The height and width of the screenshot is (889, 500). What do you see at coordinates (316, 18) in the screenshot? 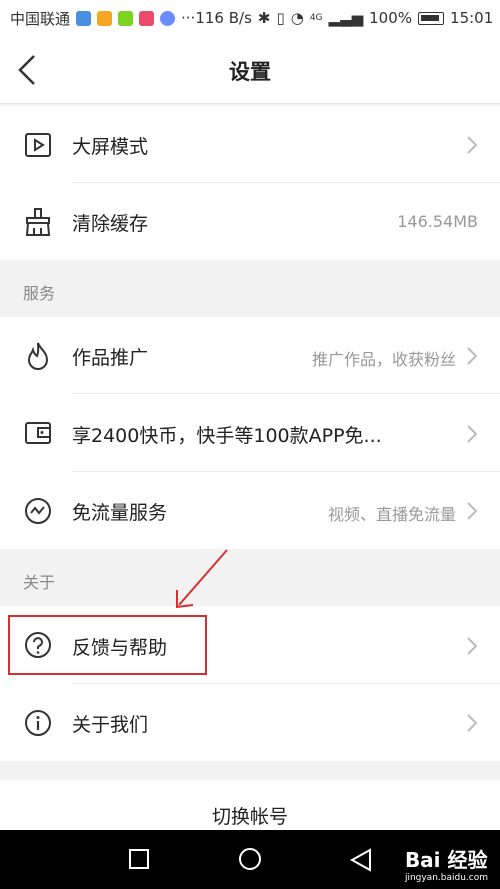
I see `network-type: 4G` at bounding box center [316, 18].